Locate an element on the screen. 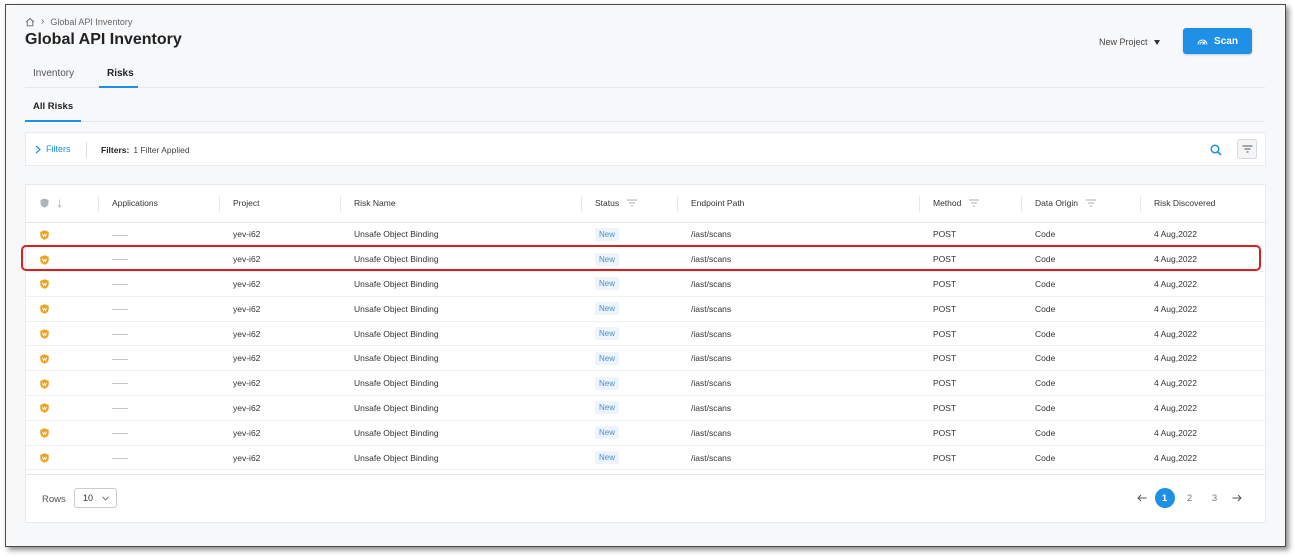  pagination: 1 2 3 is located at coordinates (1189, 498).